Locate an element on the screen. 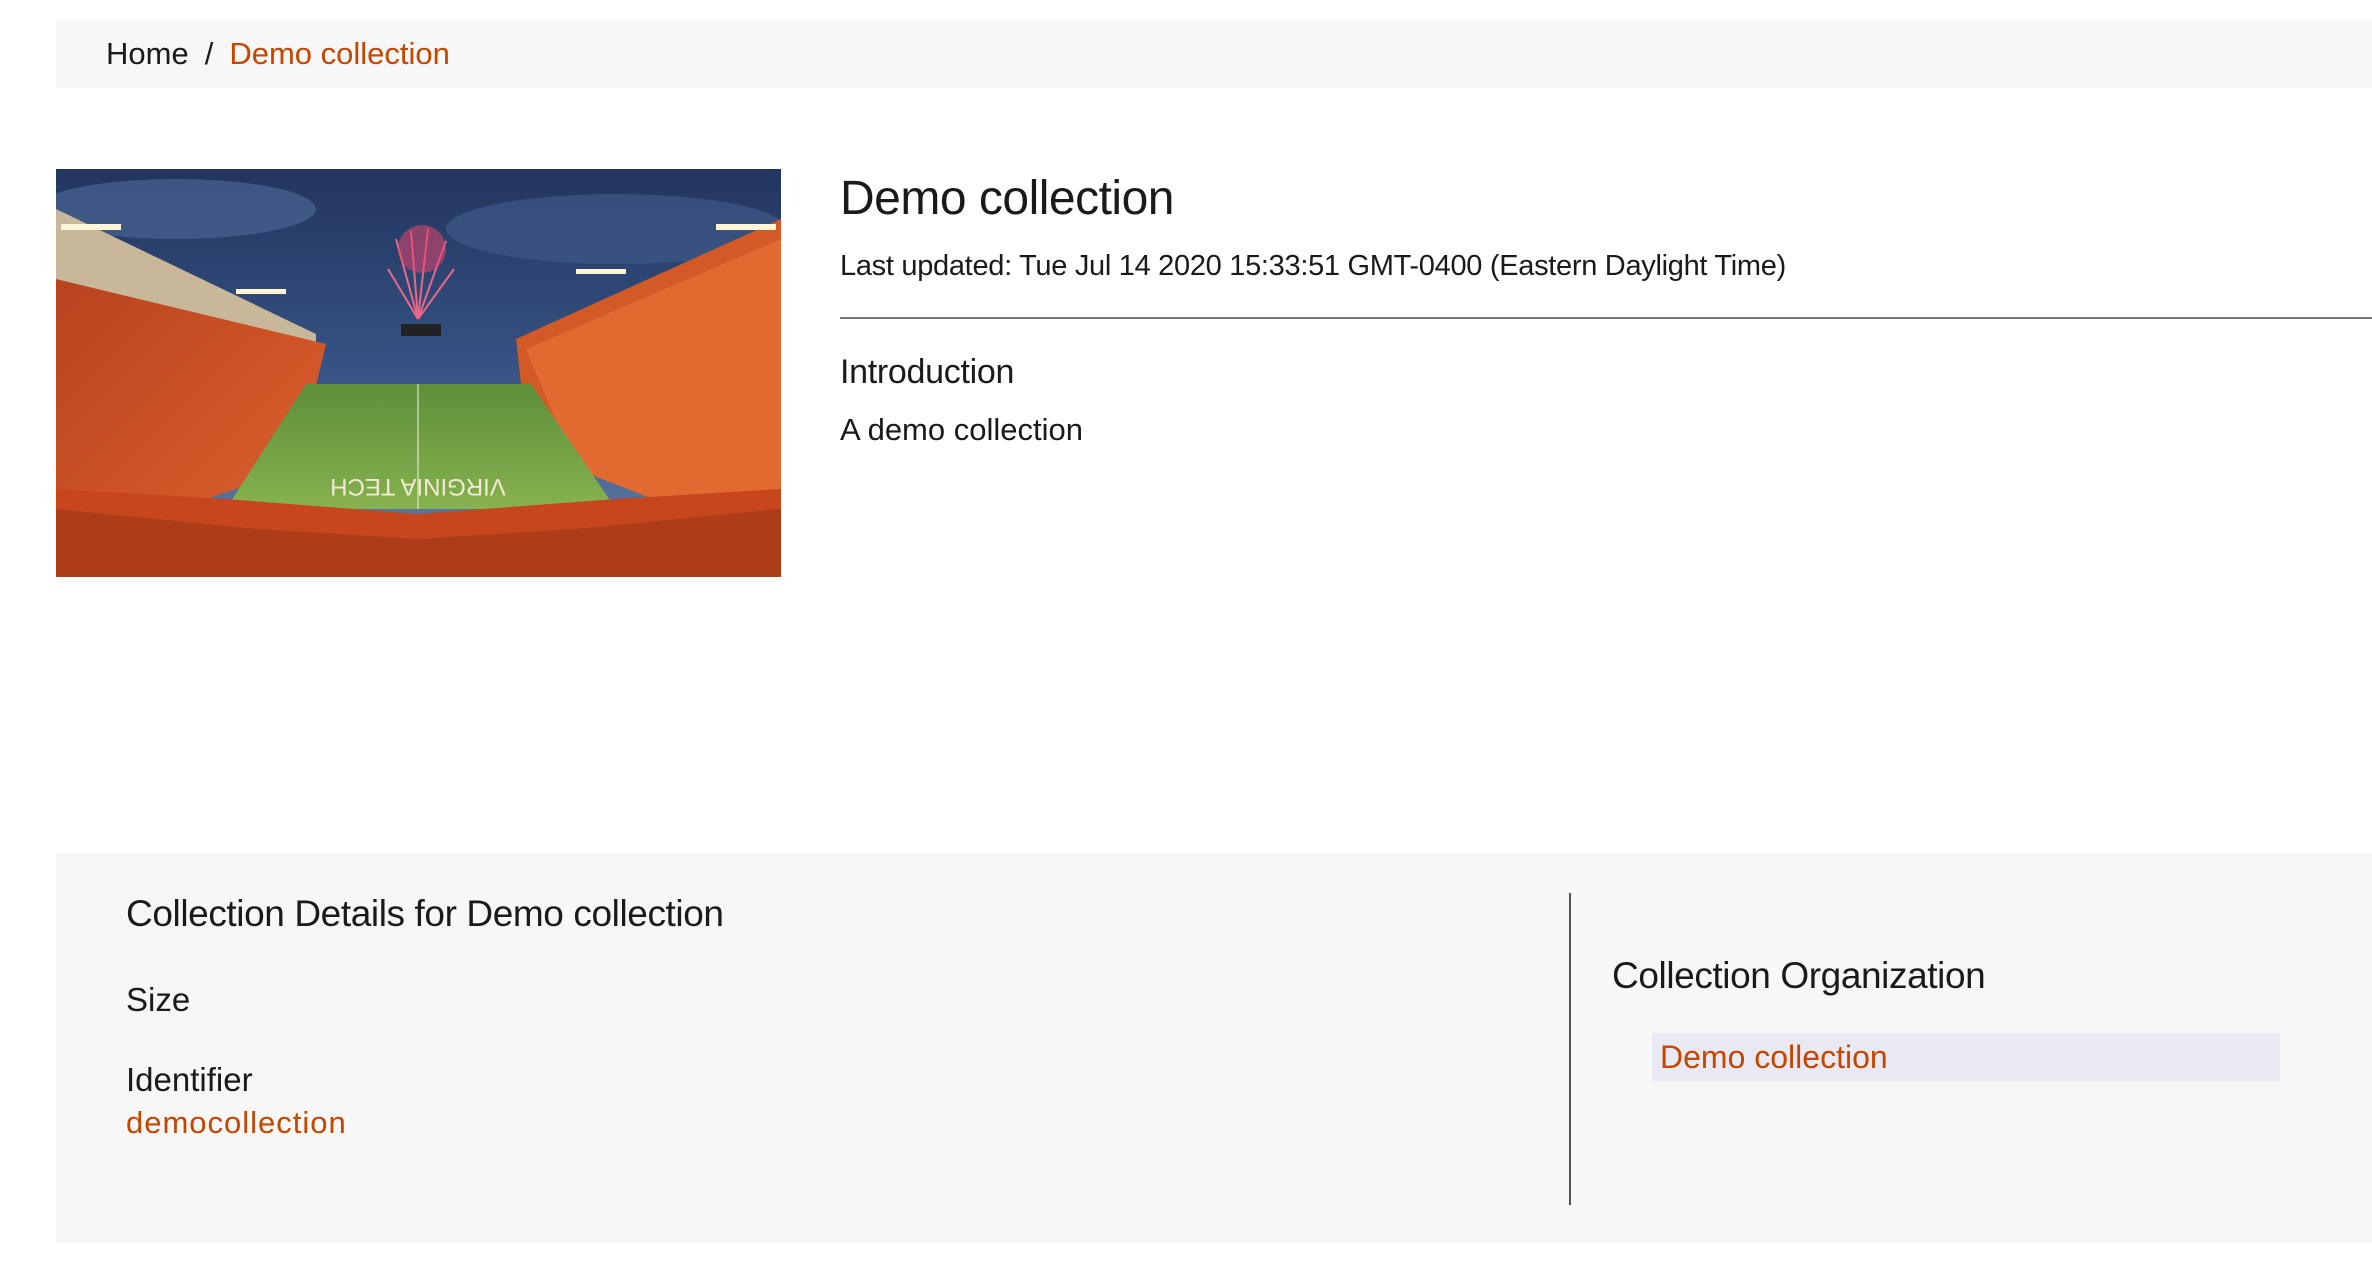  breadcrumb: Home / Demo collection is located at coordinates (1214, 54).